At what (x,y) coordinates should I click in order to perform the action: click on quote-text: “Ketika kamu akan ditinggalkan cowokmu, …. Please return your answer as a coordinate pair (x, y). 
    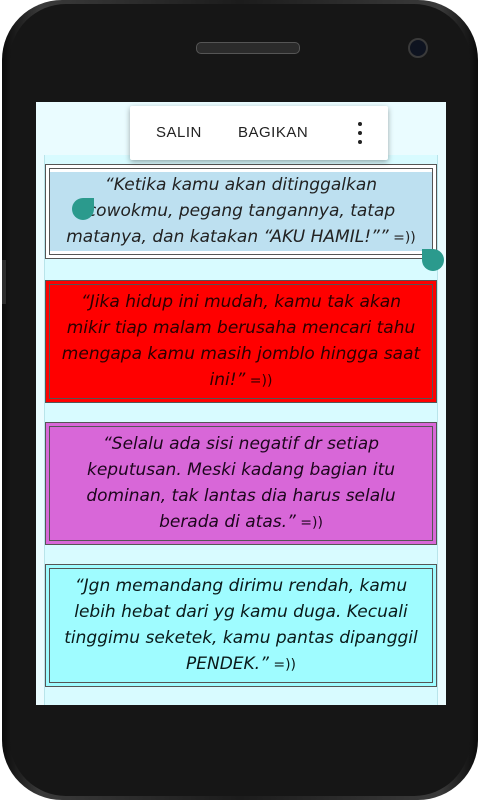
    Looking at the image, I should click on (231, 211).